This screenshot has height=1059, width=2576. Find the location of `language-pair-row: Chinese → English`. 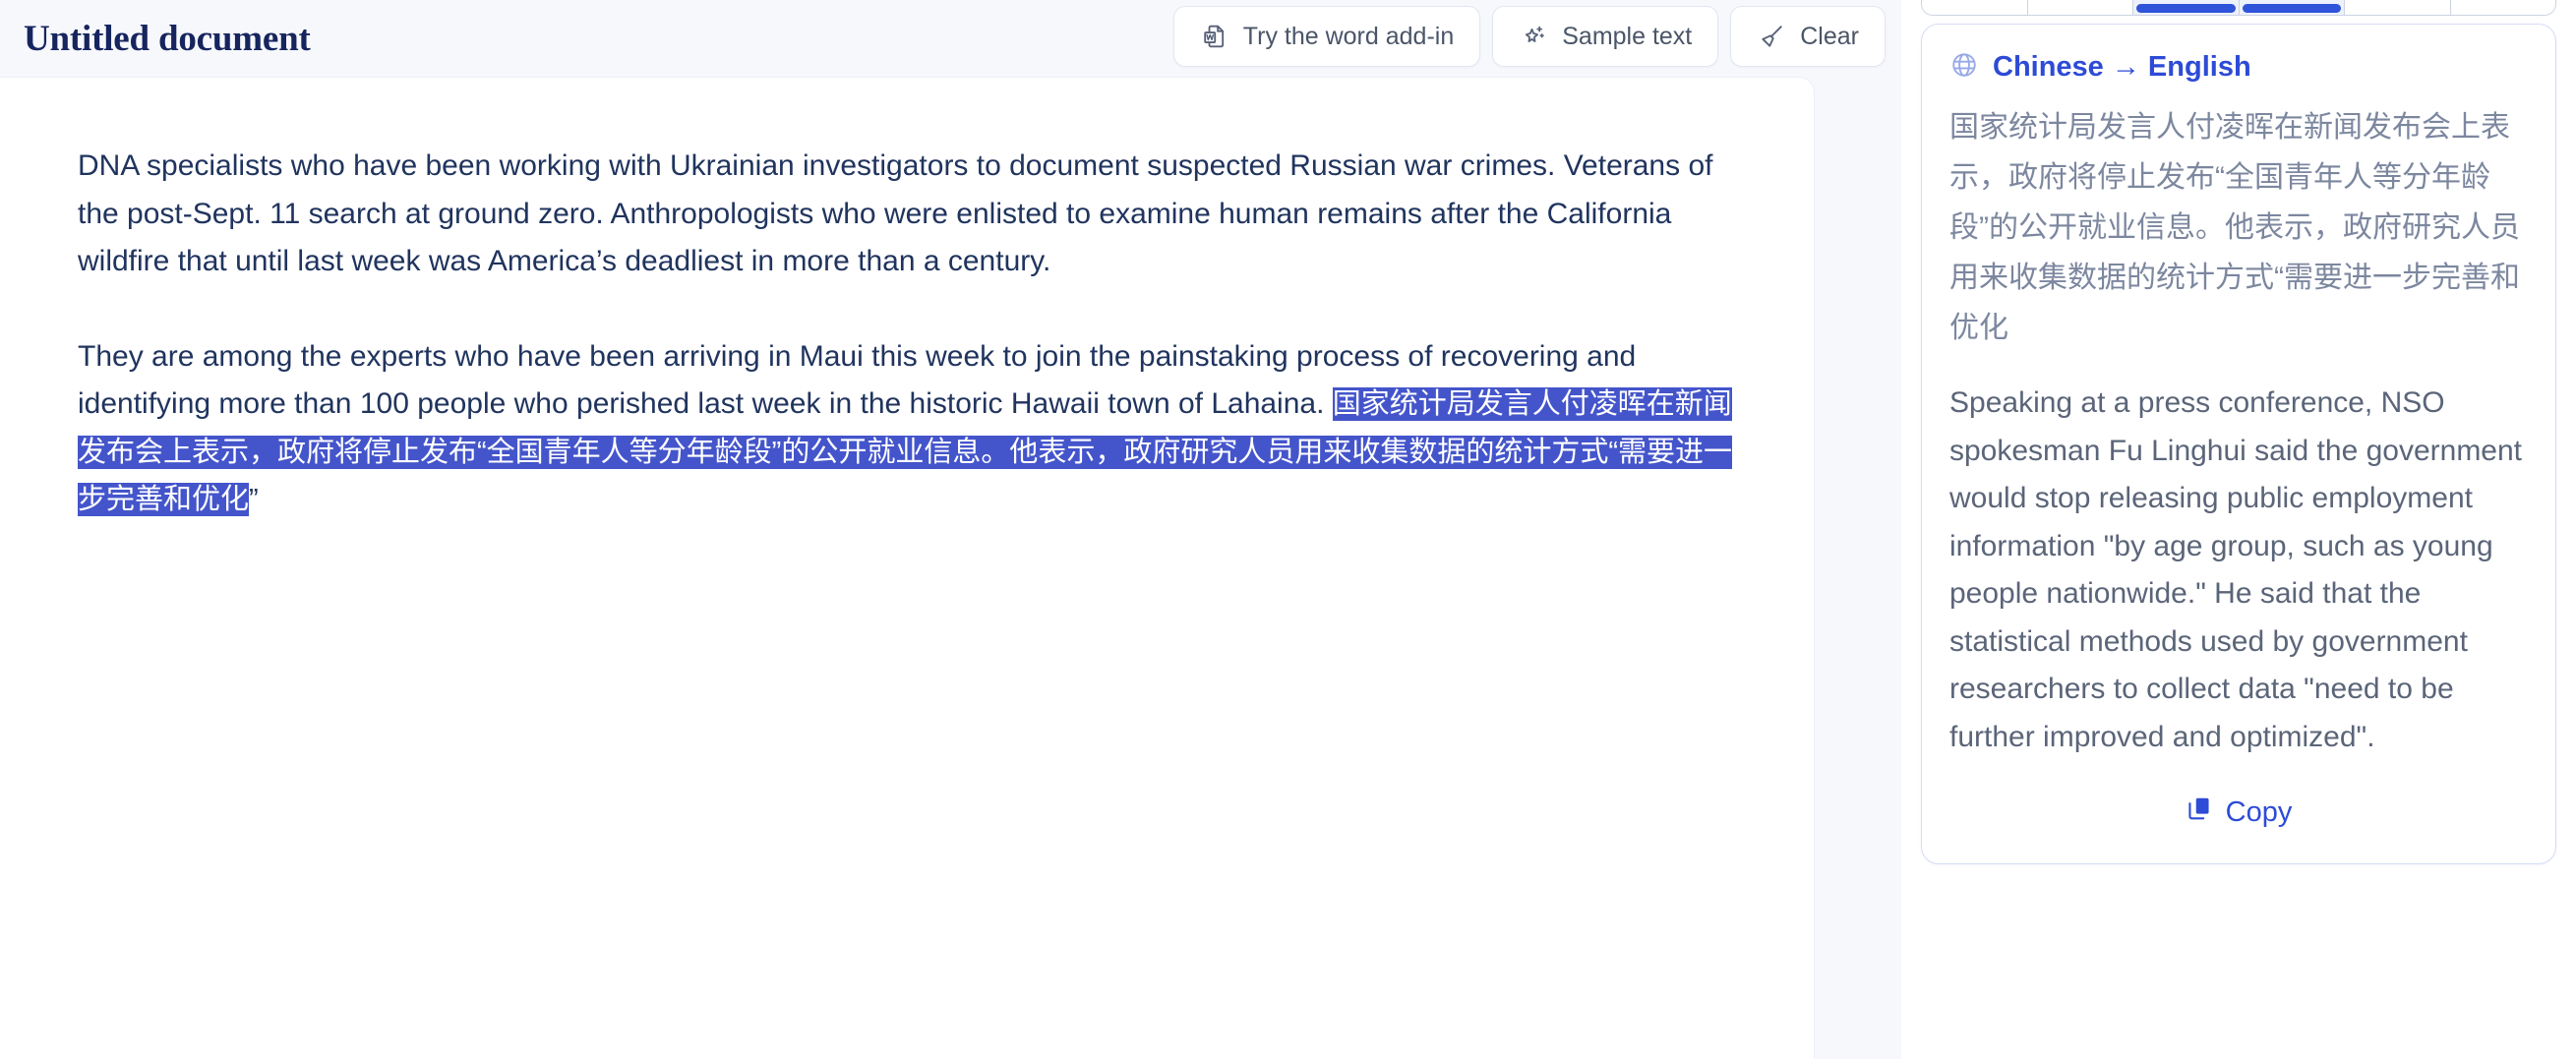

language-pair-row: Chinese → English is located at coordinates (2238, 68).